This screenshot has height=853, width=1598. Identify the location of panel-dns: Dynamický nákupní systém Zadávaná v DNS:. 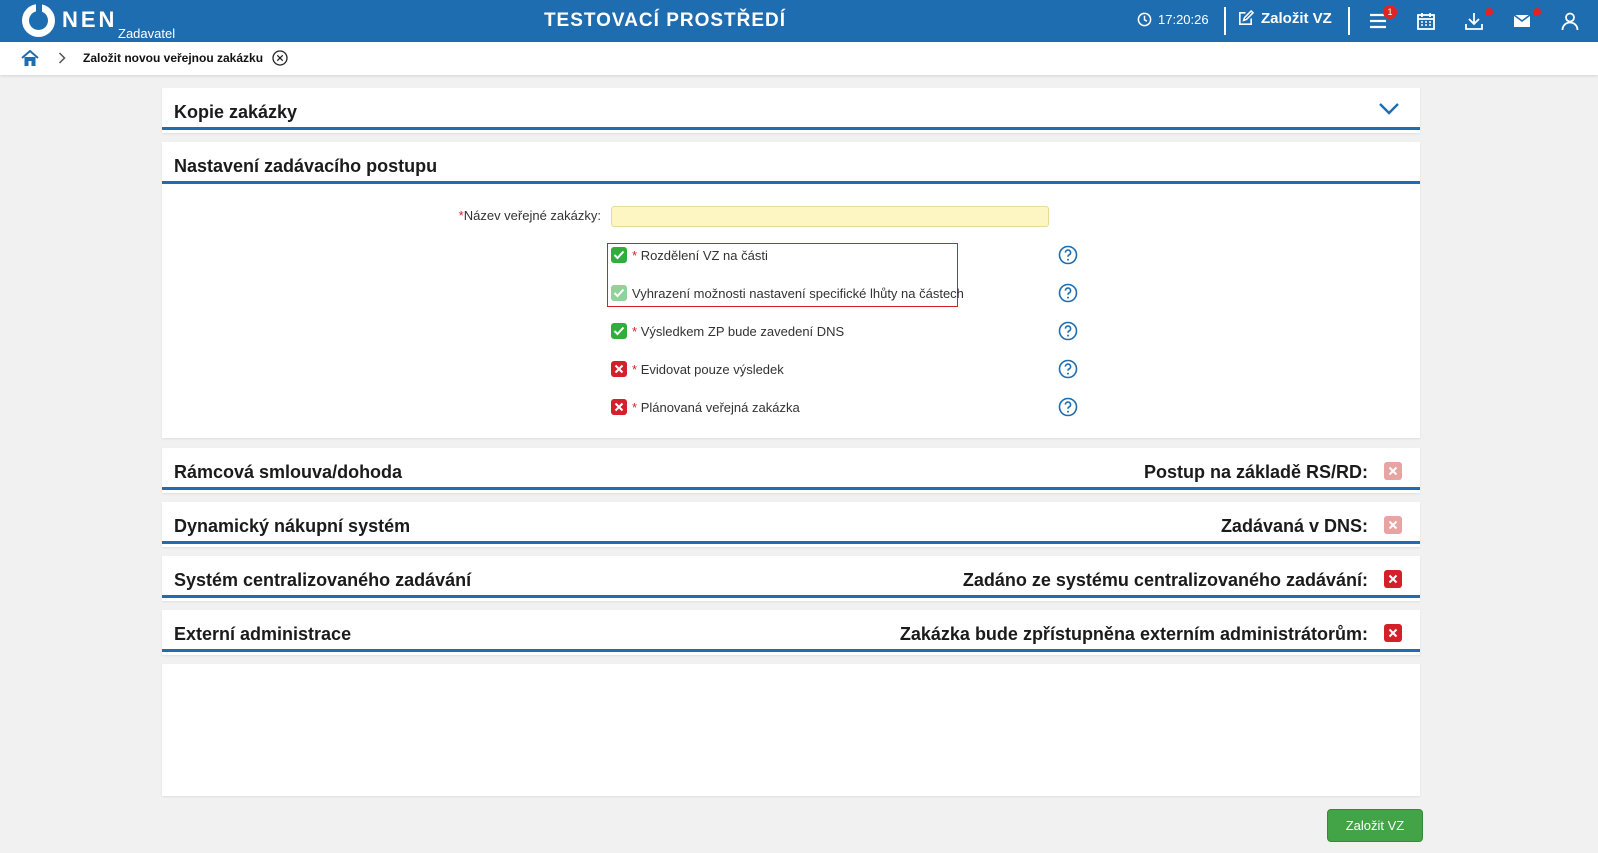
(791, 524).